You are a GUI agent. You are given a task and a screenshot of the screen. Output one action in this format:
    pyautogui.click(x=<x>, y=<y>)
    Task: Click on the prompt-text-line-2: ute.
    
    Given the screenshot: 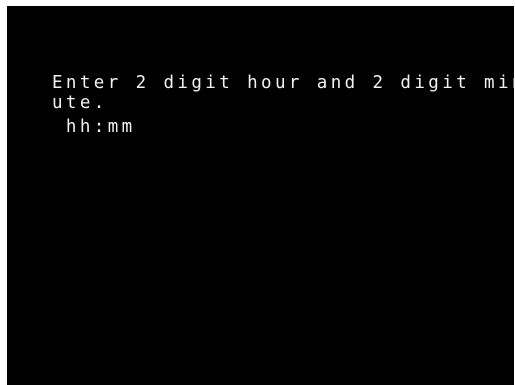 What is the action you would take?
    pyautogui.click(x=80, y=103)
    